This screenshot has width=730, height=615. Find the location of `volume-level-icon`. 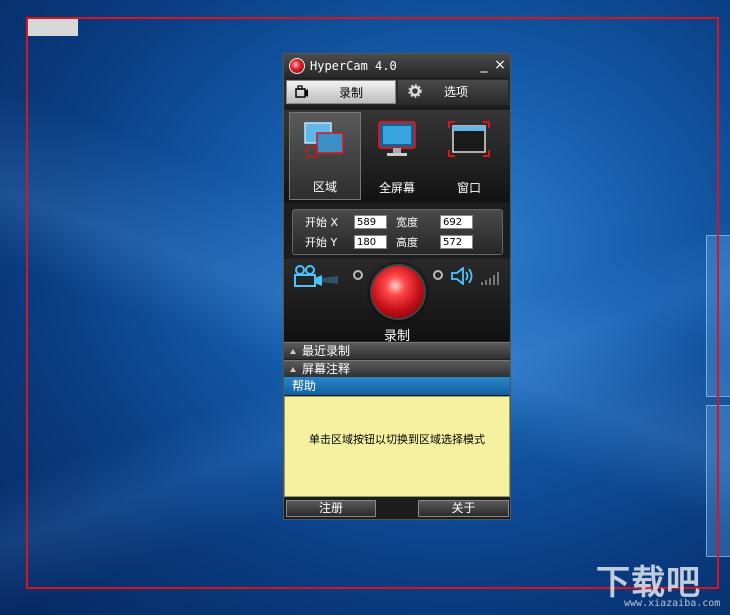

volume-level-icon is located at coordinates (490, 278).